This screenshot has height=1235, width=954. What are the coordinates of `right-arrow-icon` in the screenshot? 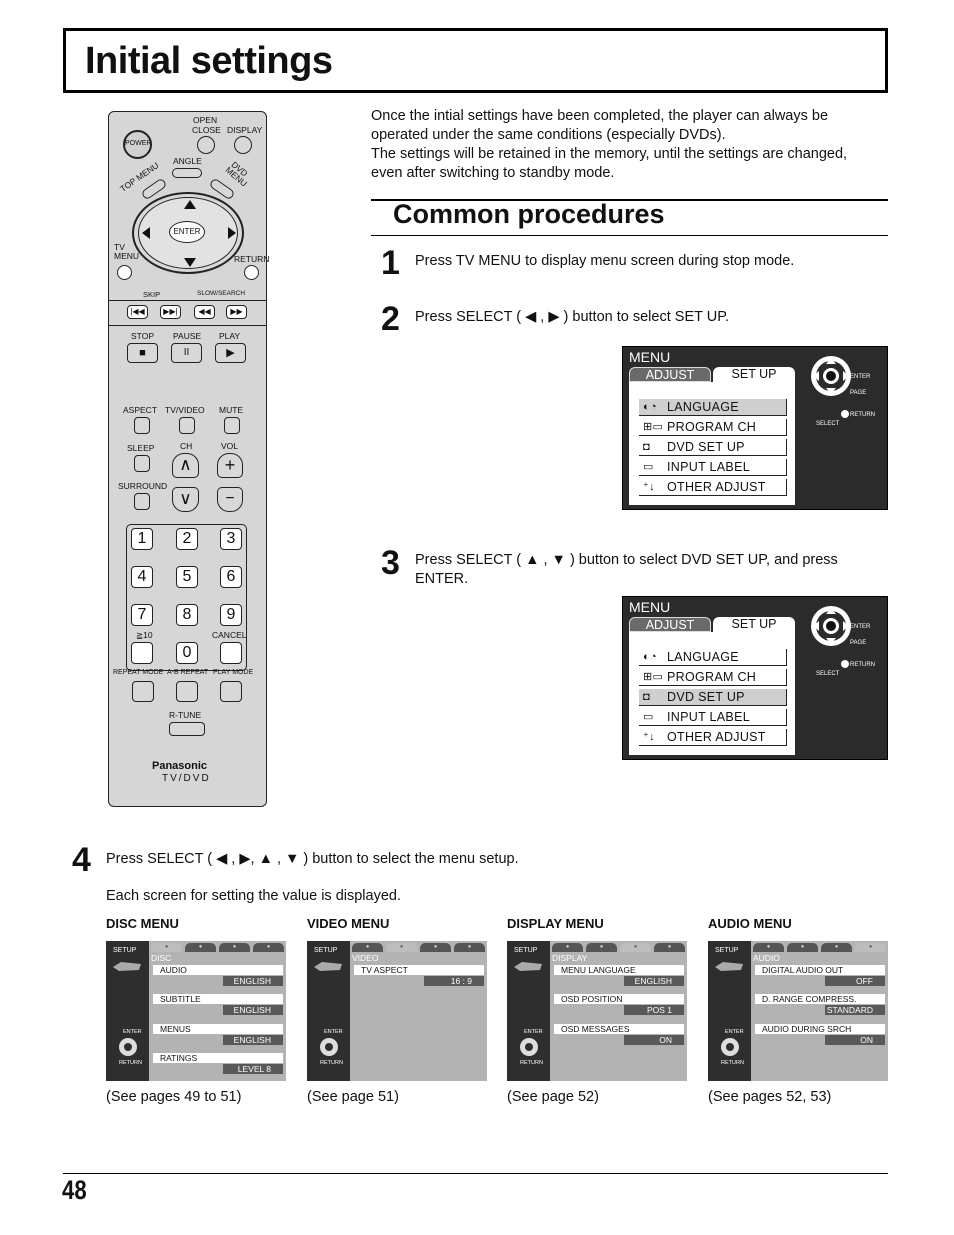 It's located at (232, 233).